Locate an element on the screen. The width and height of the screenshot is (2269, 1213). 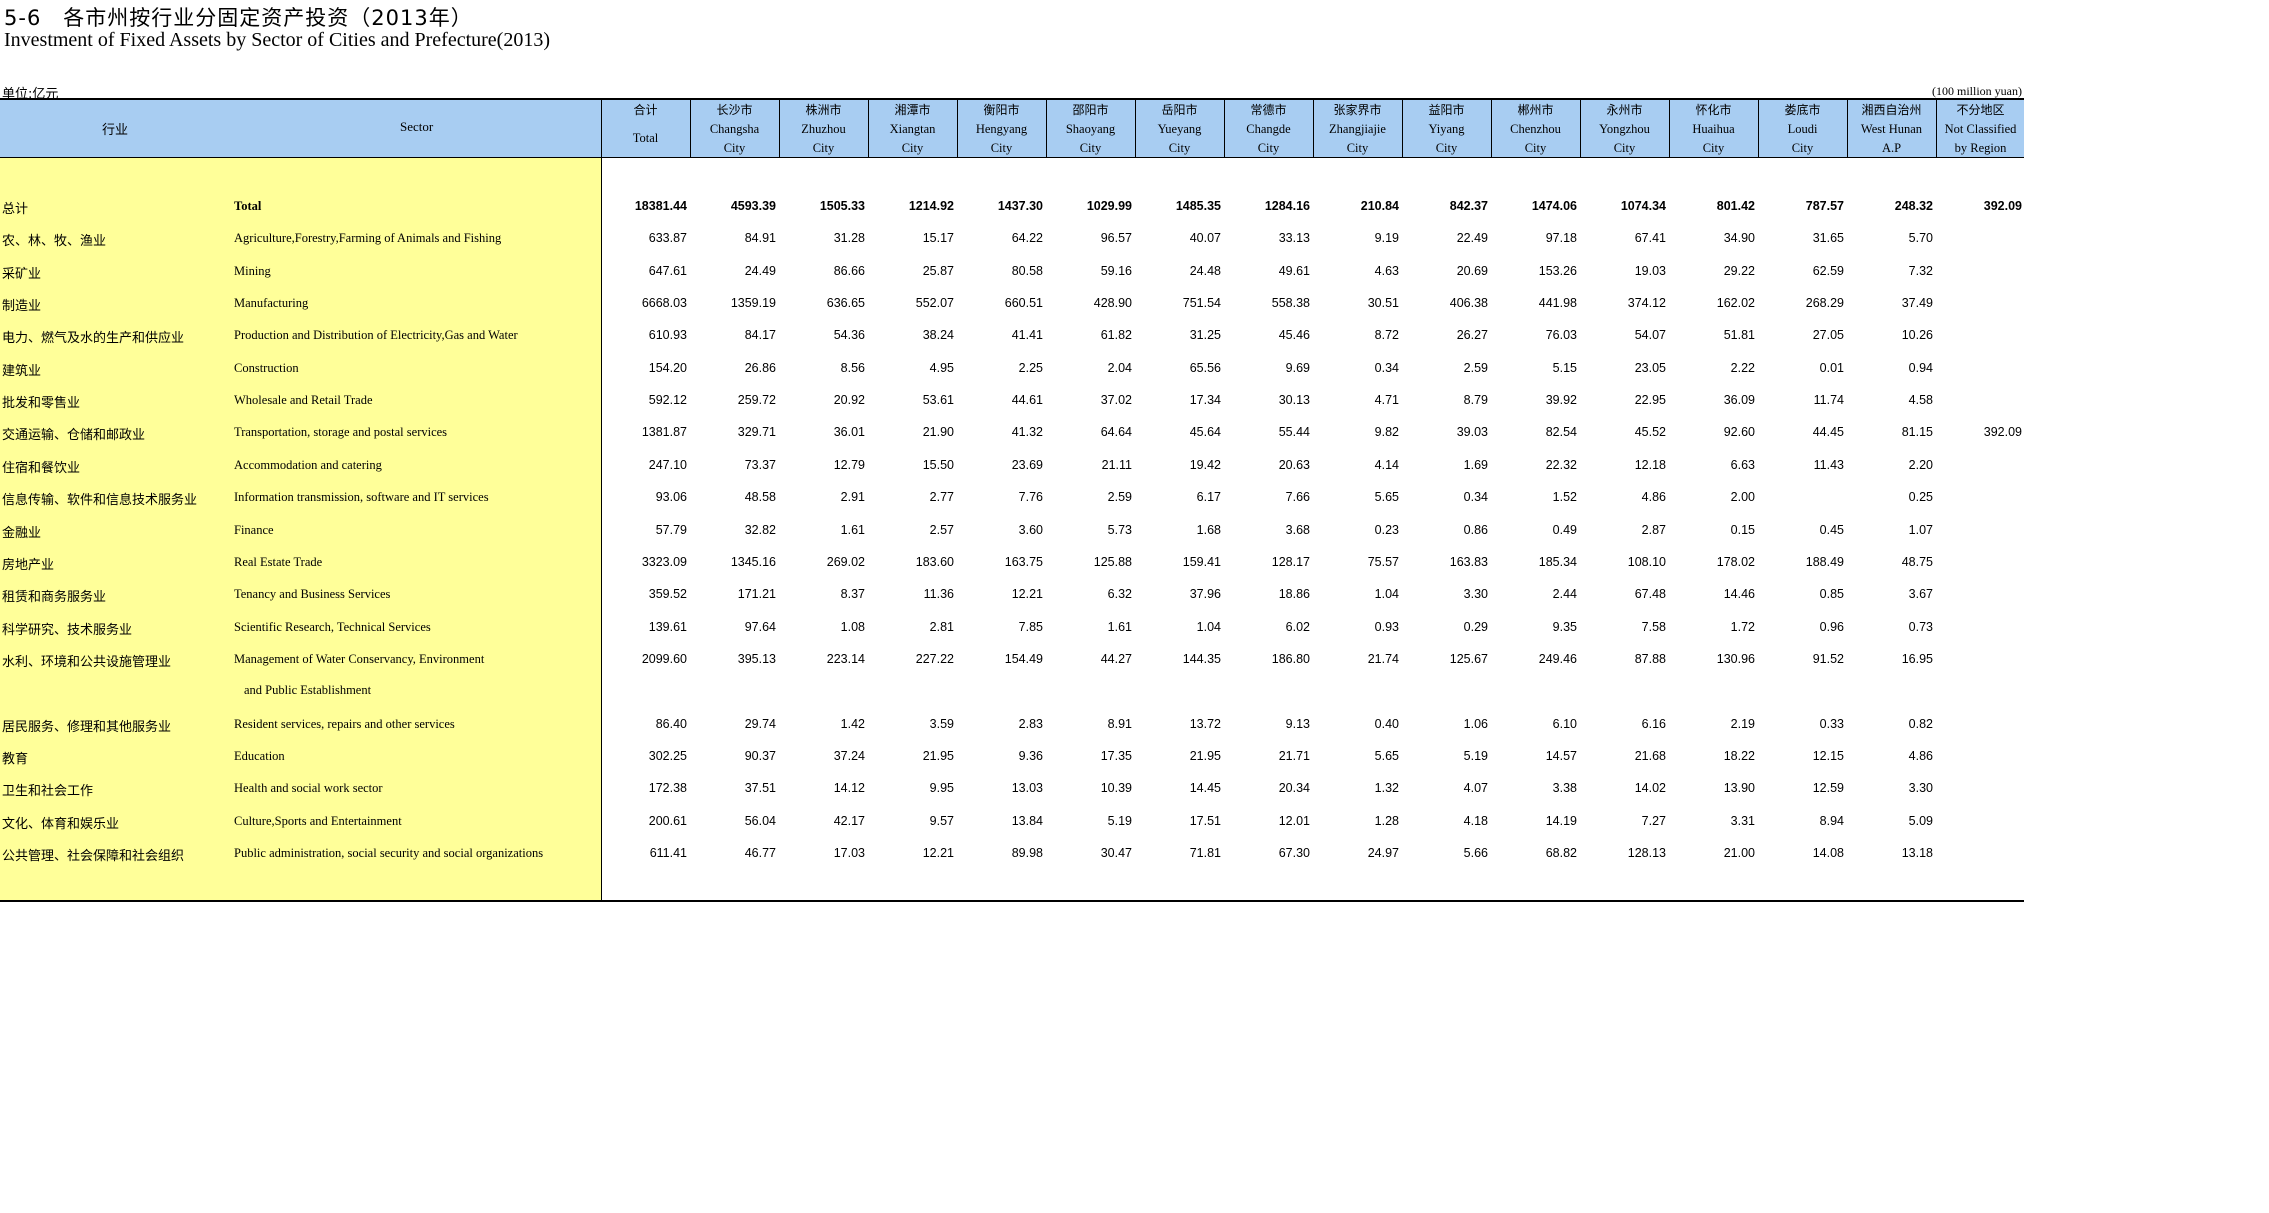
table-cell: 32.82 is located at coordinates (760, 529).